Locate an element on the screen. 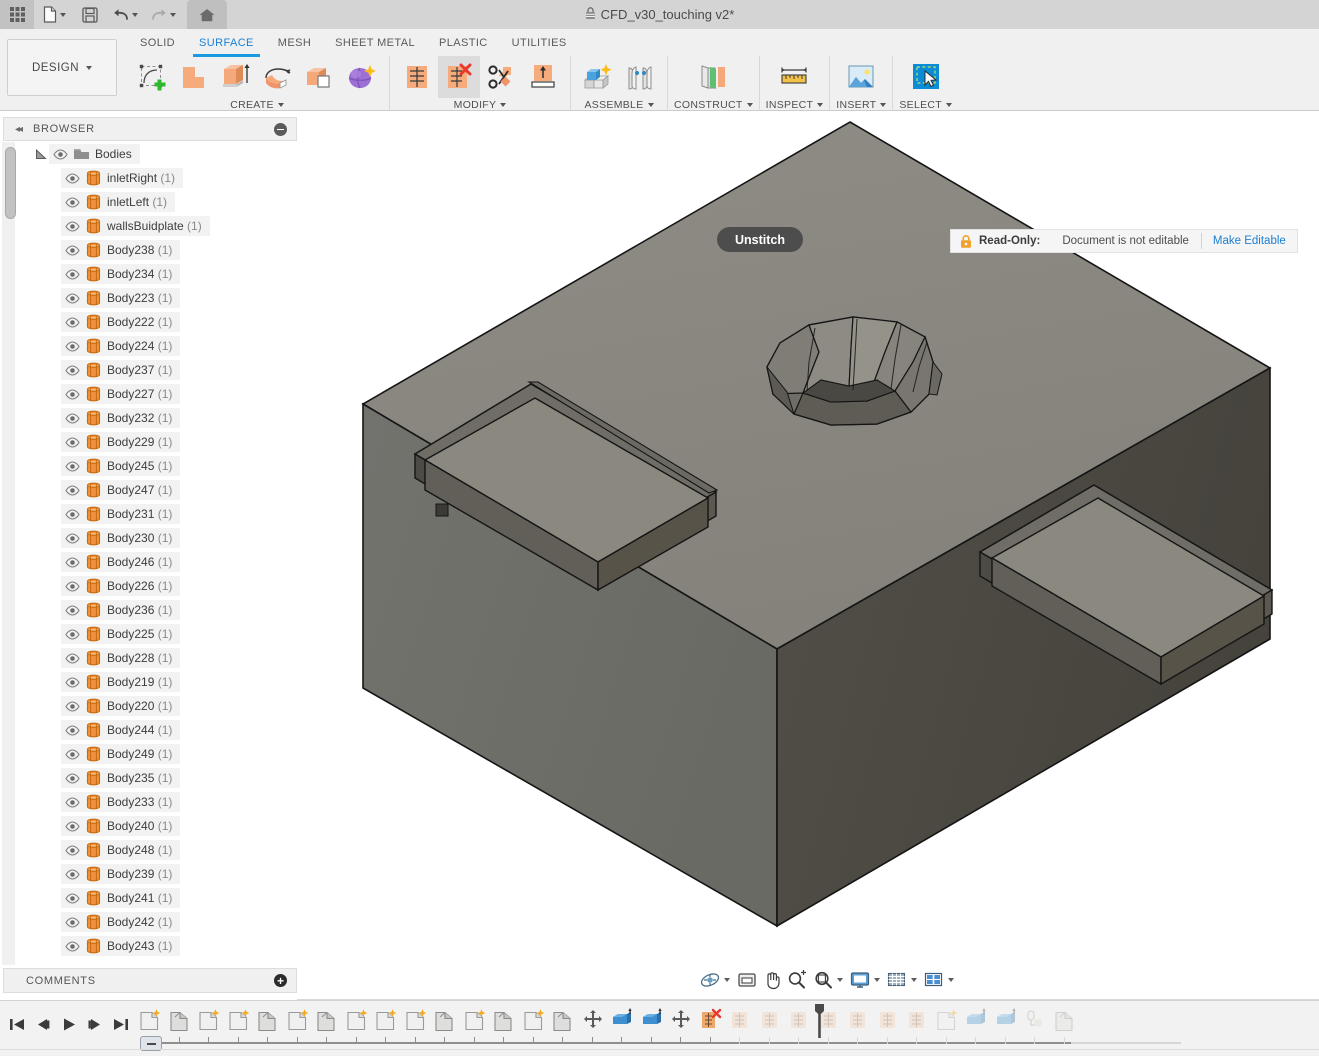 Image resolution: width=1319 pixels, height=1056 pixels. play-icon is located at coordinates (69, 1024).